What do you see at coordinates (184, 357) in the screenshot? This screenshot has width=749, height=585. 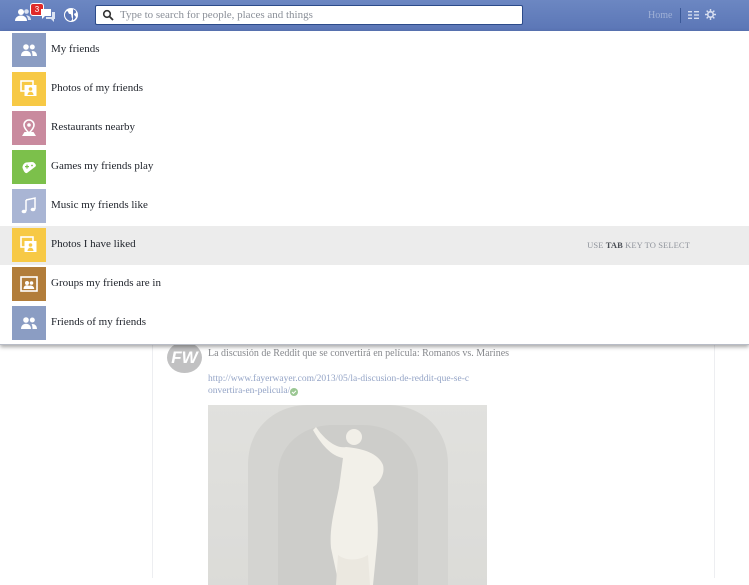 I see `avatar: FW` at bounding box center [184, 357].